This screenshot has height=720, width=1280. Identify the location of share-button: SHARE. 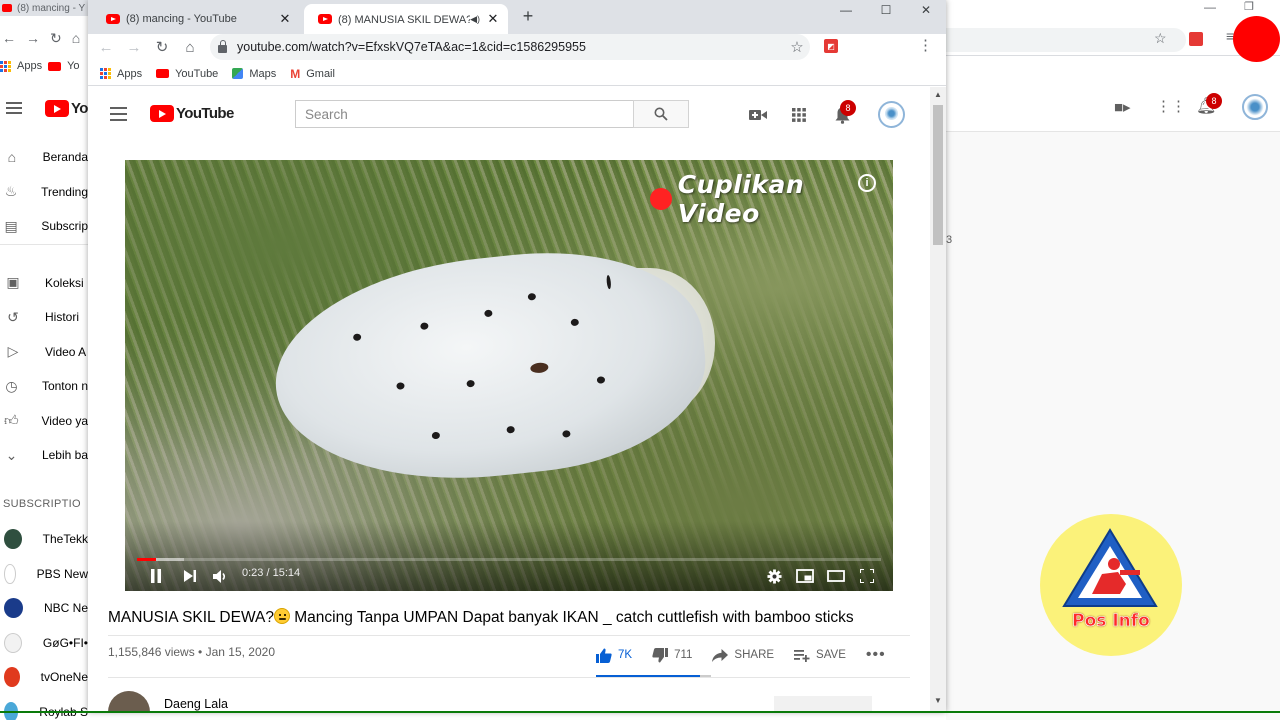
(743, 655).